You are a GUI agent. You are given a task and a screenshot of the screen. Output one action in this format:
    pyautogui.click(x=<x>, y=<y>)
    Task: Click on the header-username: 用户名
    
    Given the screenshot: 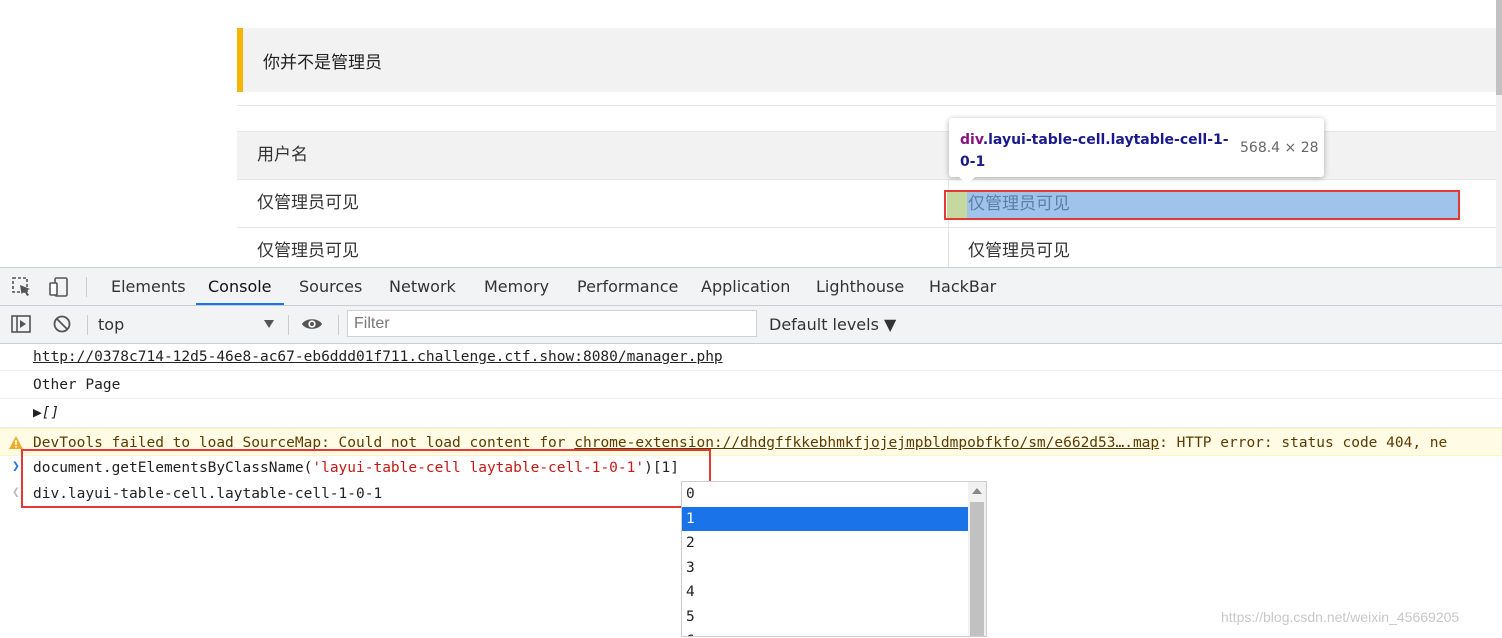 What is the action you would take?
    pyautogui.click(x=282, y=155)
    